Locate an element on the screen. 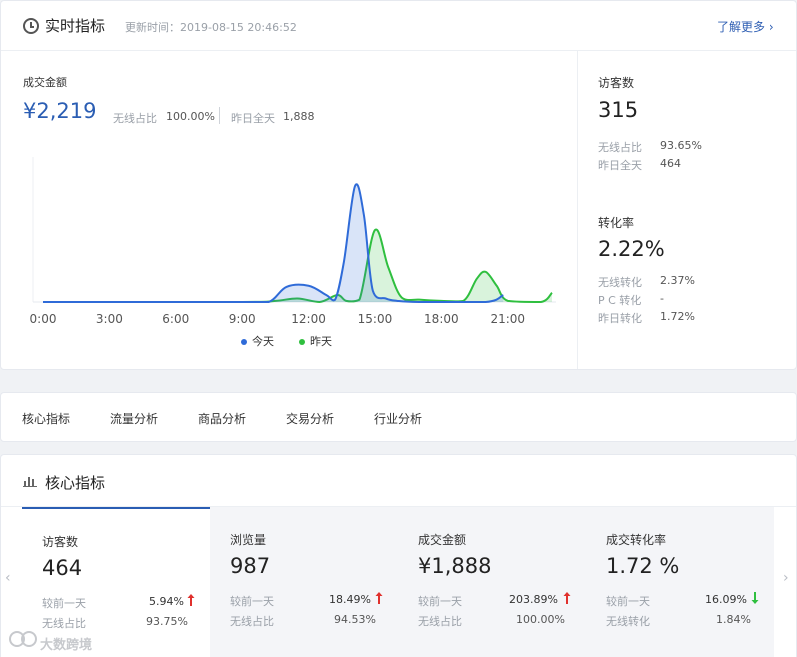 Image resolution: width=797 pixels, height=657 pixels. amount-wireless-label: 无线占比 is located at coordinates (135, 118).